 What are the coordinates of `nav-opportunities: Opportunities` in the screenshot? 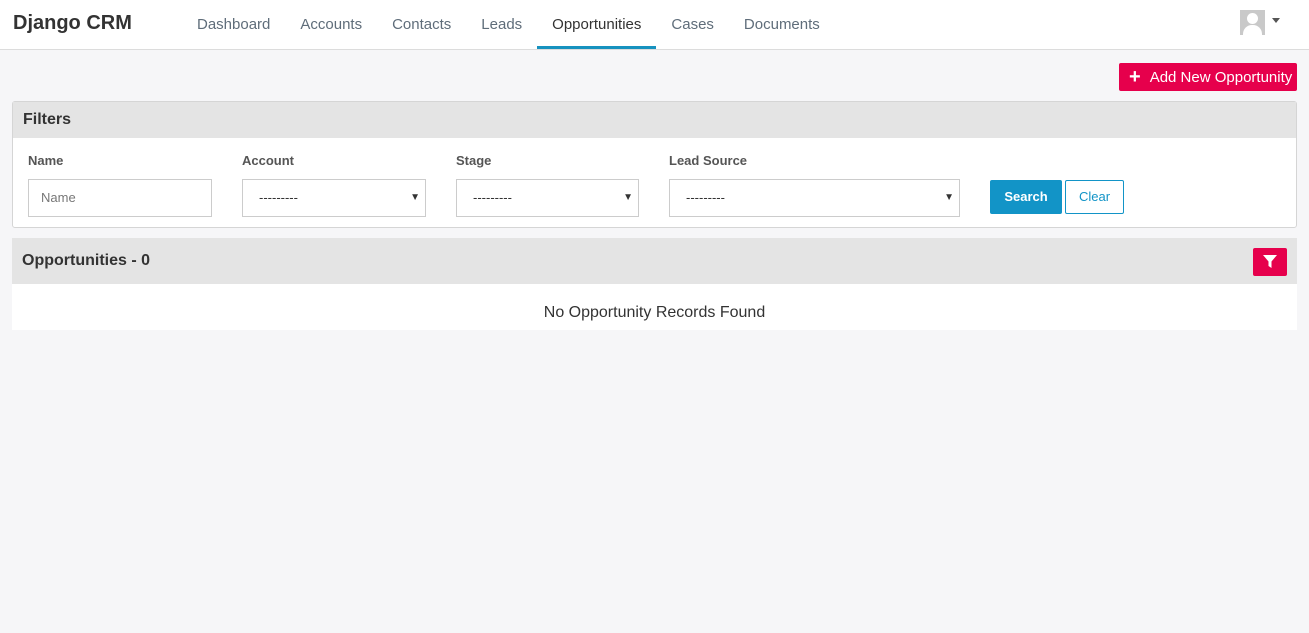 It's located at (597, 24).